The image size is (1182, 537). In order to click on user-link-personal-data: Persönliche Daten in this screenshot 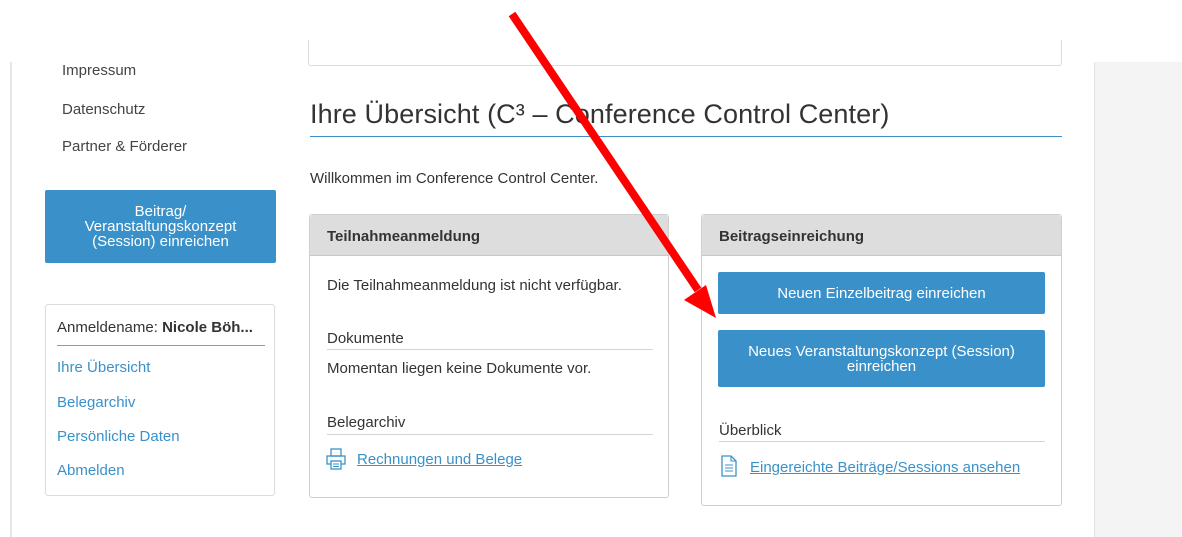, I will do `click(118, 436)`.